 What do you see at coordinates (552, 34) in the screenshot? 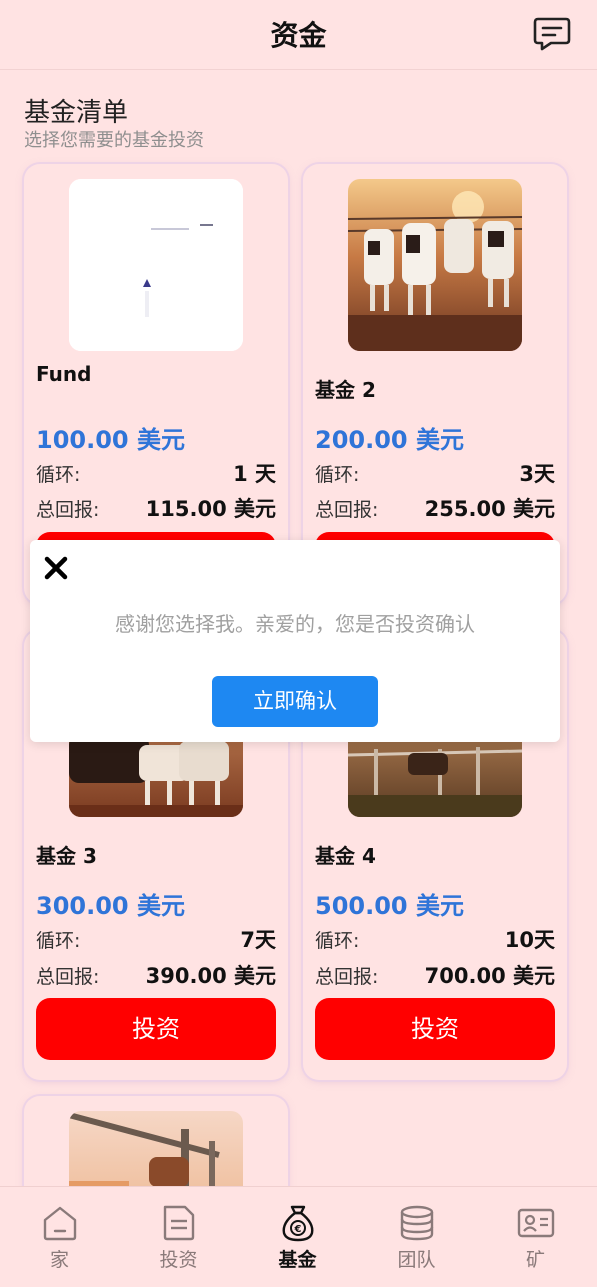
I see `message-icon` at bounding box center [552, 34].